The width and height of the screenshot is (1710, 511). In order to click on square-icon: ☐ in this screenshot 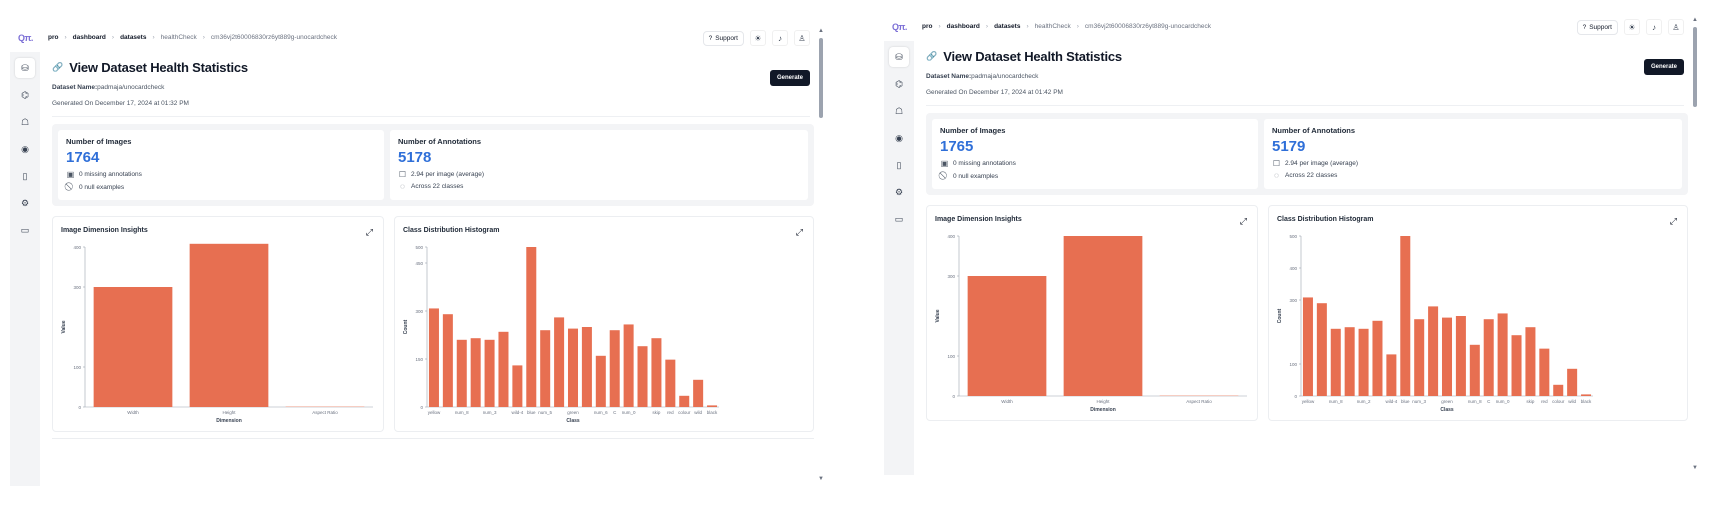, I will do `click(402, 174)`.